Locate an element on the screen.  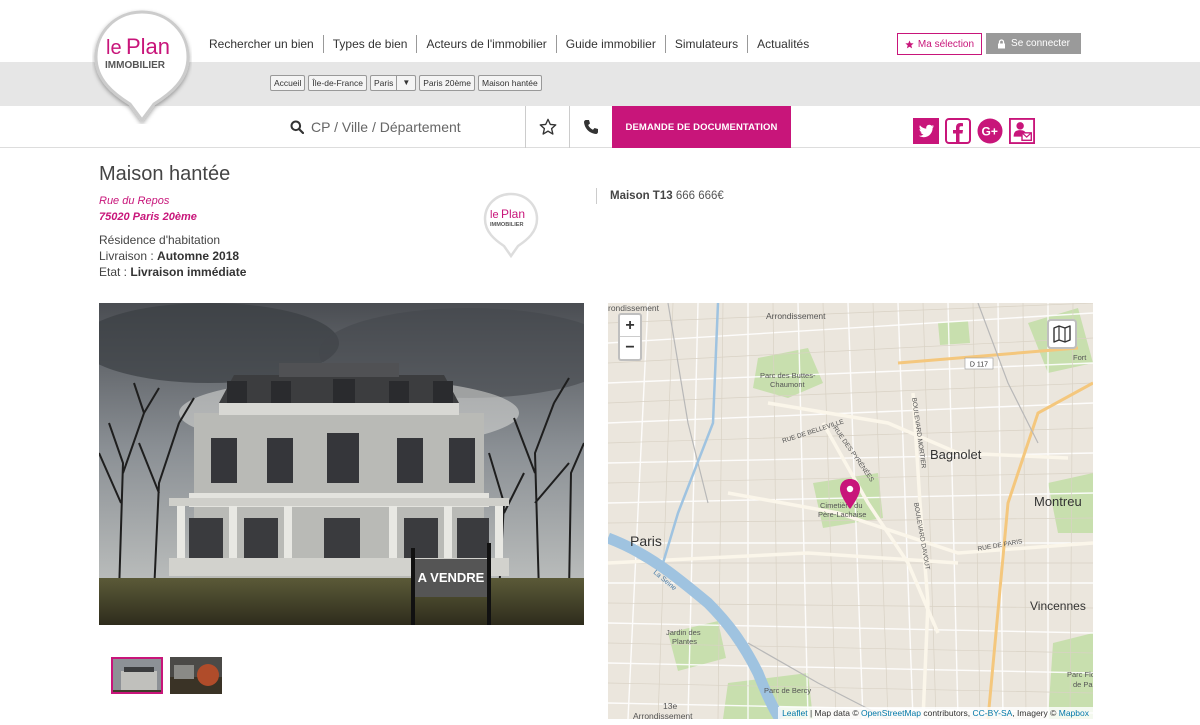
map-label: Plantes is located at coordinates (684, 641).